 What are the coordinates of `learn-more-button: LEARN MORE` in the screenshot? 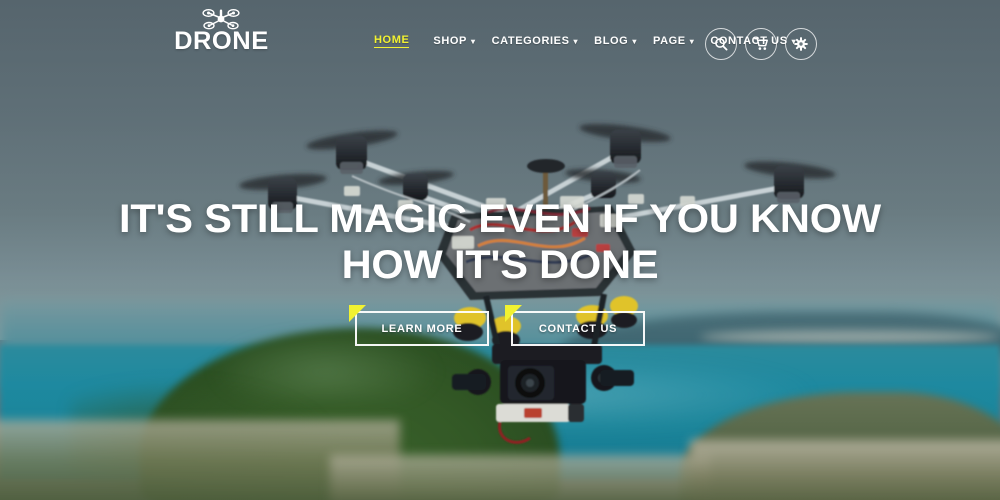 It's located at (419, 325).